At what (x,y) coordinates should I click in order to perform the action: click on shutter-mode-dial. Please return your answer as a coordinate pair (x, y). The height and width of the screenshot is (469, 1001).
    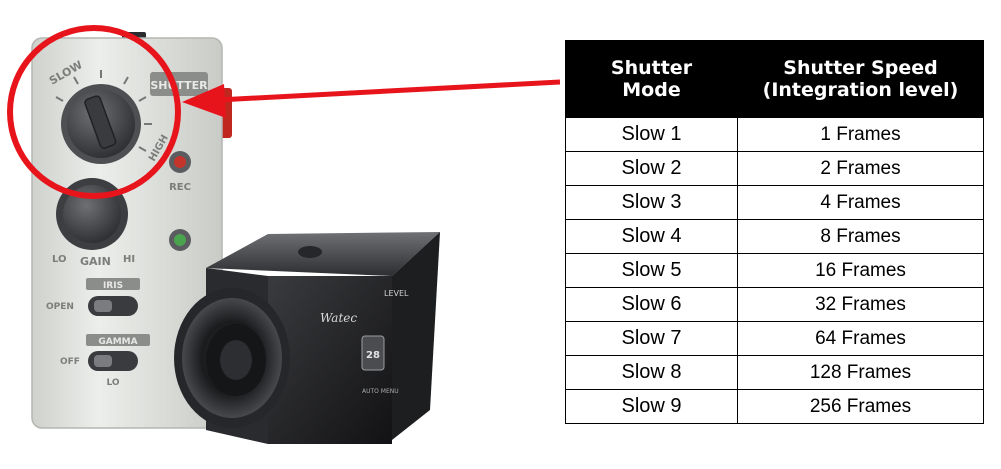
    Looking at the image, I should click on (101, 124).